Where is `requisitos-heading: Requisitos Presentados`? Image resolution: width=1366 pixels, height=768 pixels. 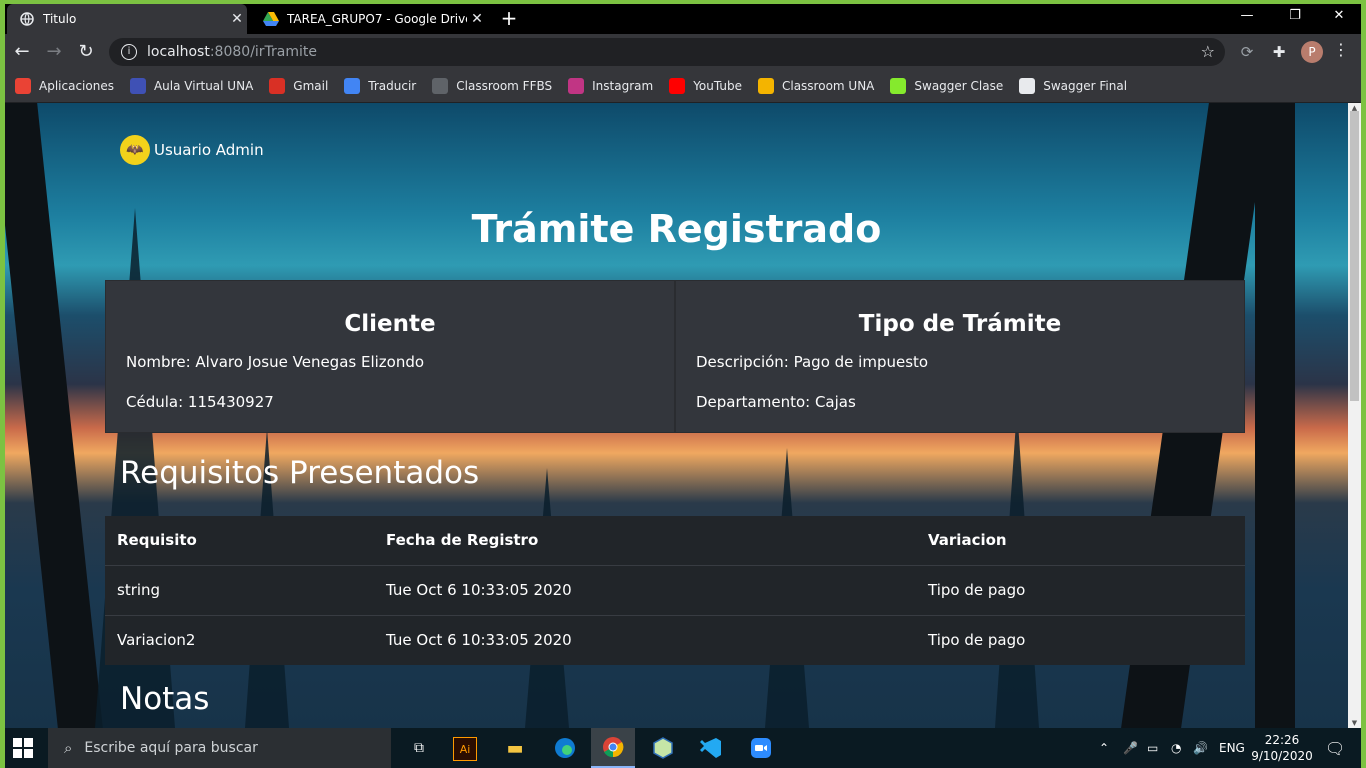
requisitos-heading: Requisitos Presentados is located at coordinates (300, 473).